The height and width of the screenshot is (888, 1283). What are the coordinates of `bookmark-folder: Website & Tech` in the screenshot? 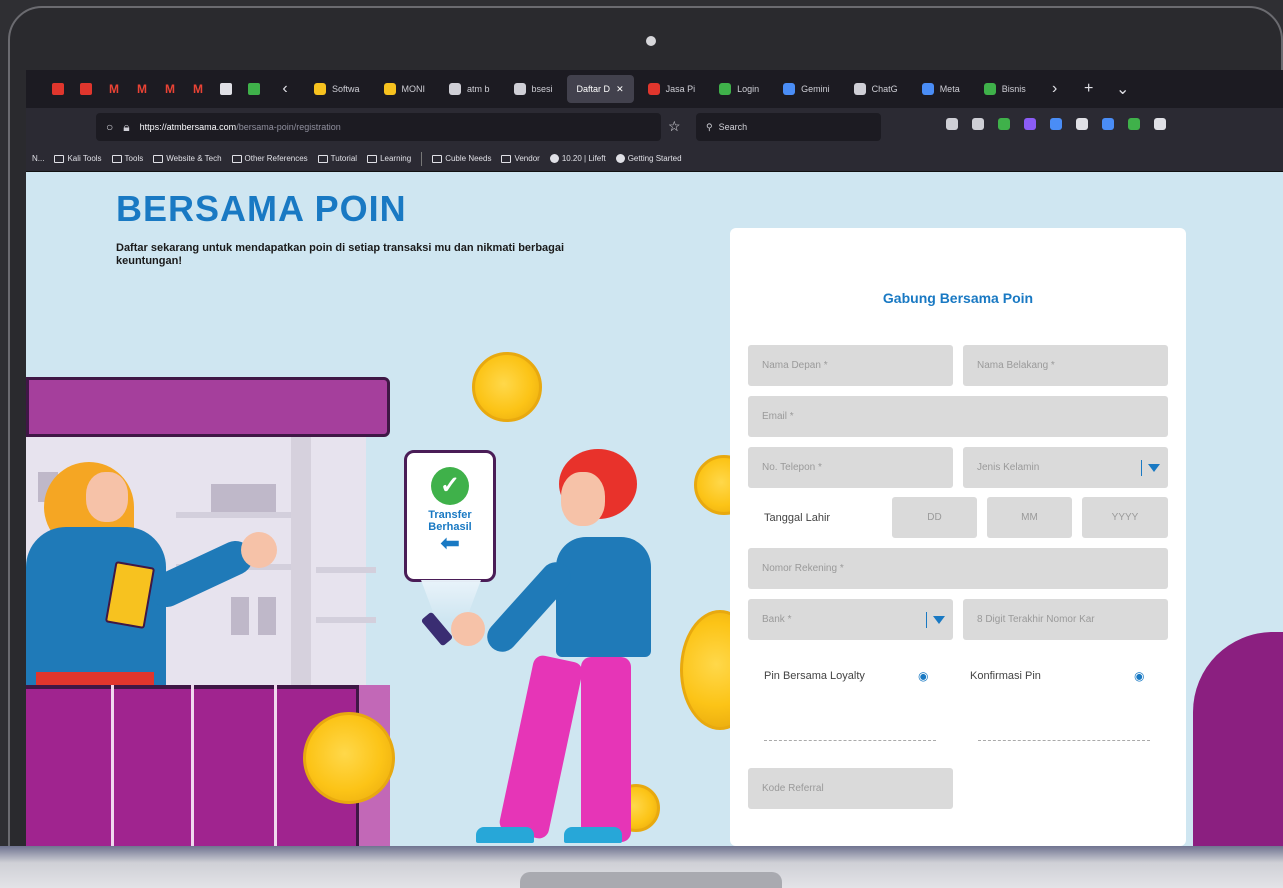 It's located at (187, 158).